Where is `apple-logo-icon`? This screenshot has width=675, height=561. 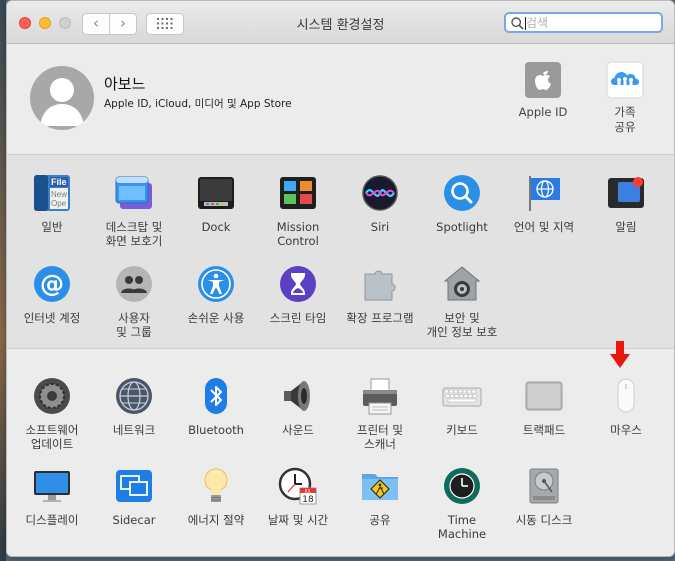 apple-logo-icon is located at coordinates (543, 80).